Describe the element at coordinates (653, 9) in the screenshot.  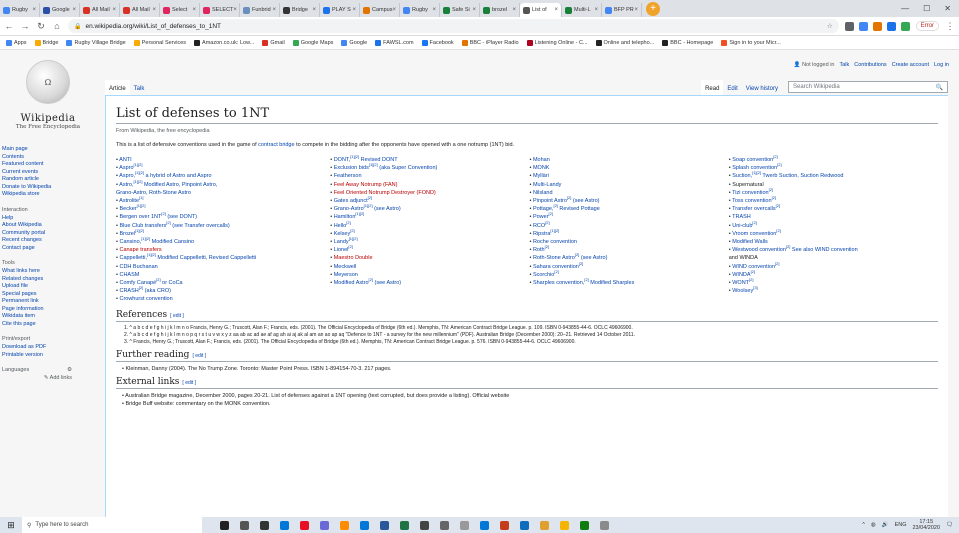
I see `new-tab-button: +` at that location.